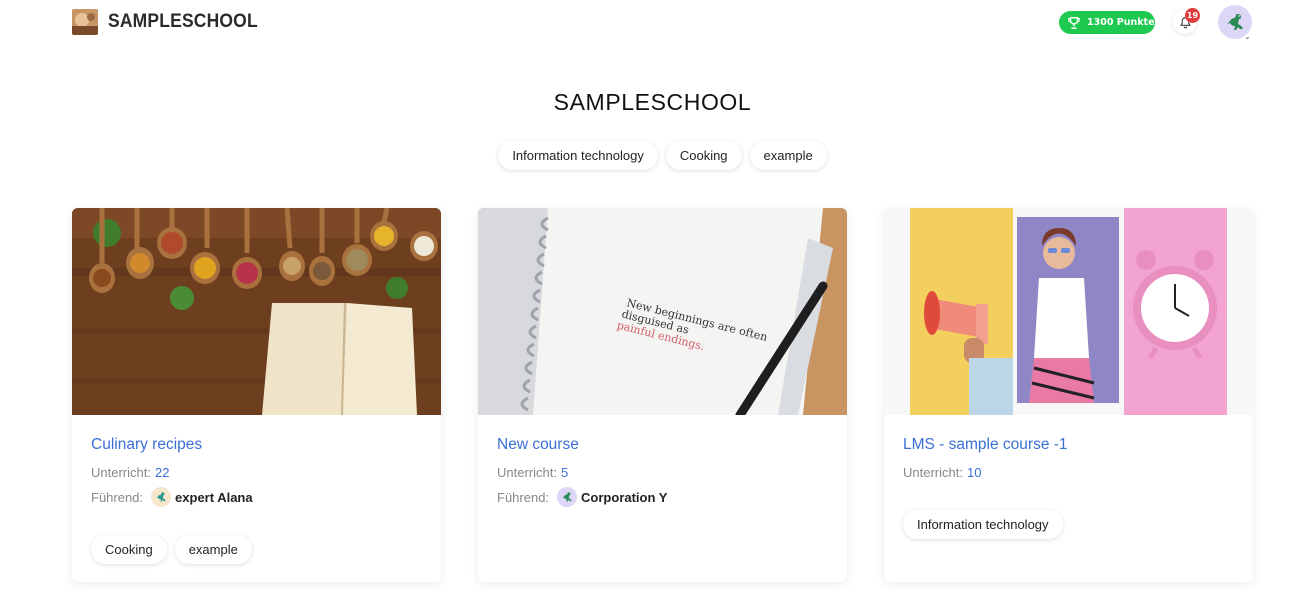 The image size is (1305, 609). I want to click on course-tags: Cooking example, so click(171, 549).